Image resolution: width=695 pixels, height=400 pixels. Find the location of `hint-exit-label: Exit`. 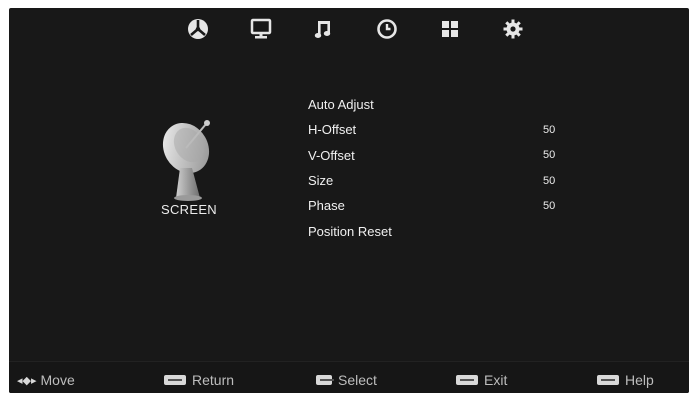

hint-exit-label: Exit is located at coordinates (496, 380).